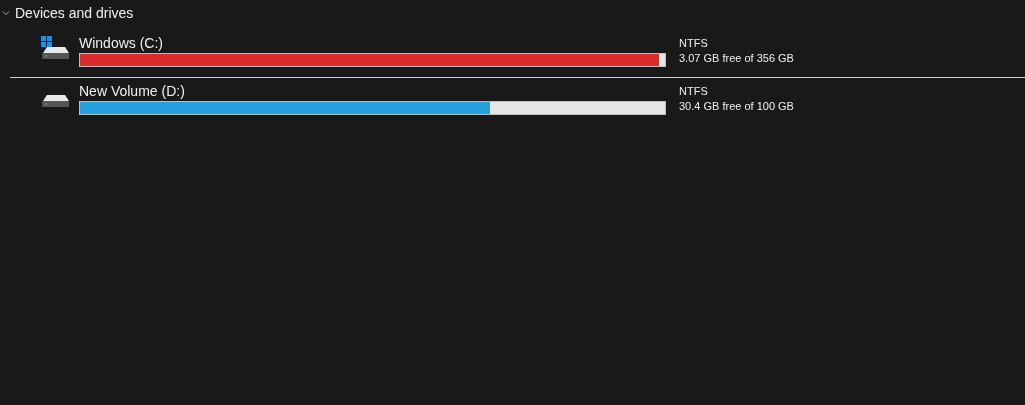  I want to click on section-title: Devices and drives, so click(74, 13).